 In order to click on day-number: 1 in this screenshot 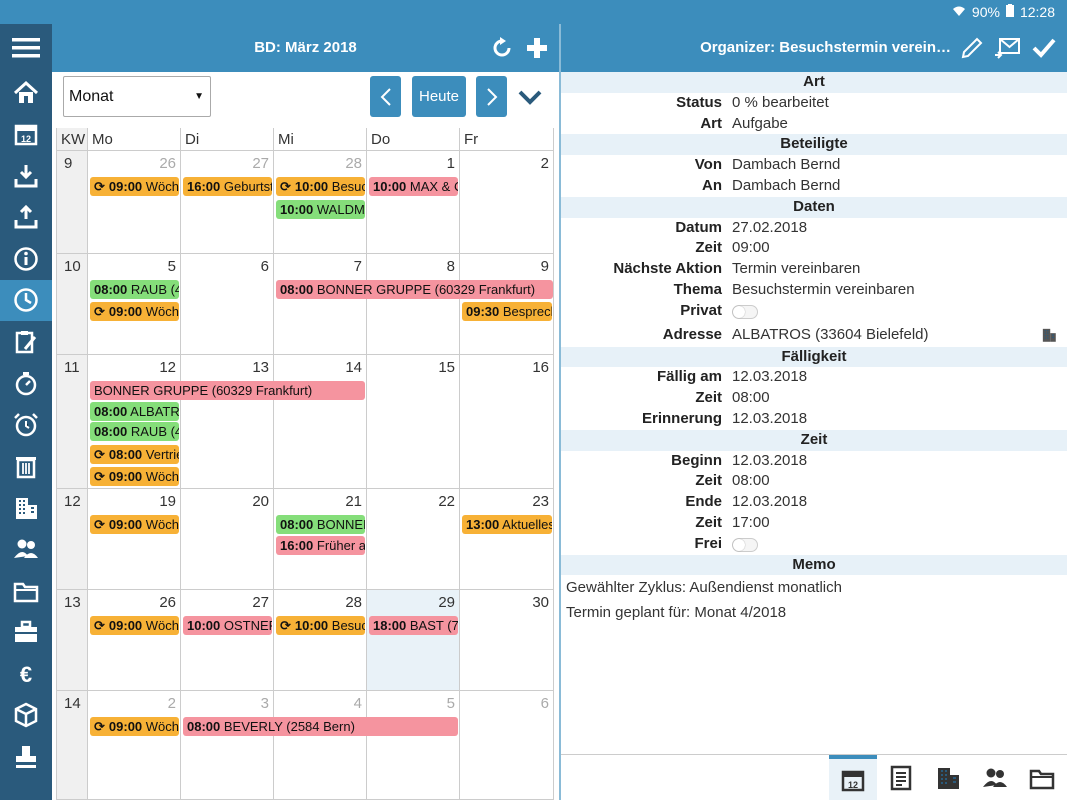, I will do `click(450, 163)`.